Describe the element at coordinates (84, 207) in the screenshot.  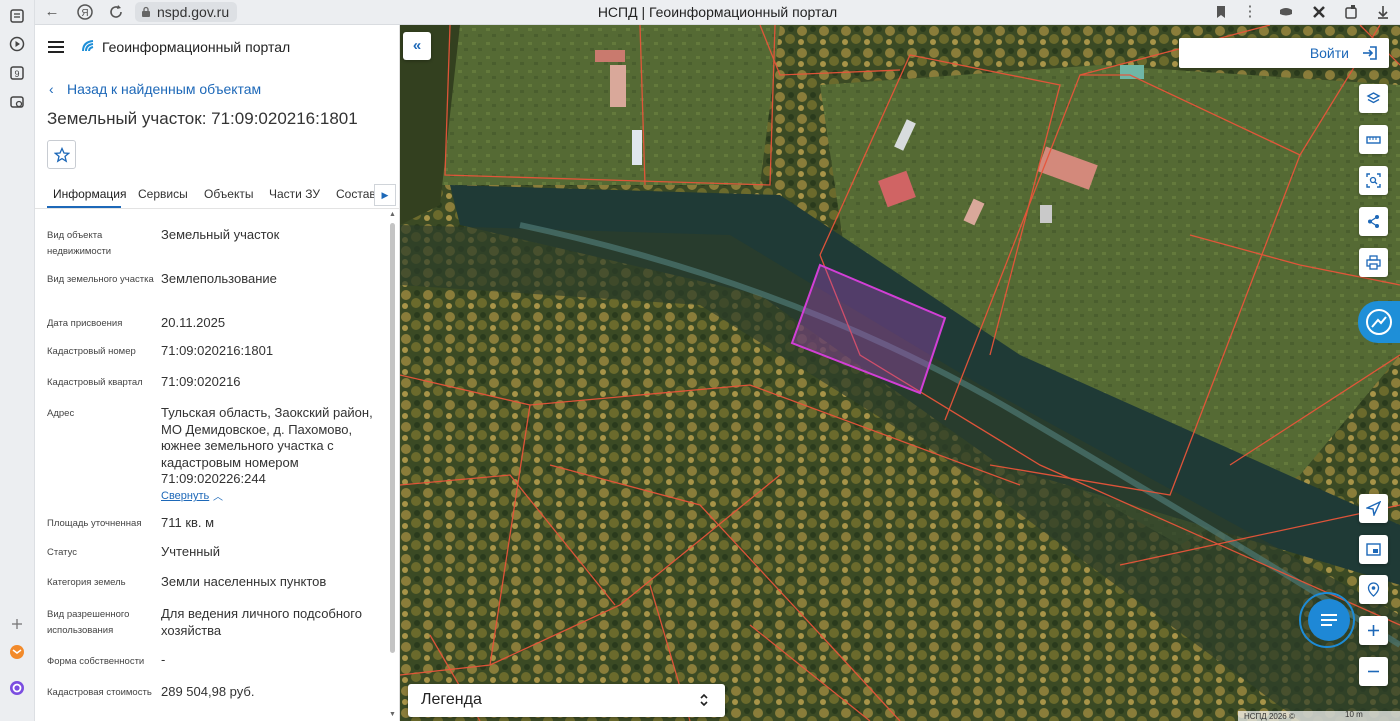
I see `active-tab-indicator` at that location.